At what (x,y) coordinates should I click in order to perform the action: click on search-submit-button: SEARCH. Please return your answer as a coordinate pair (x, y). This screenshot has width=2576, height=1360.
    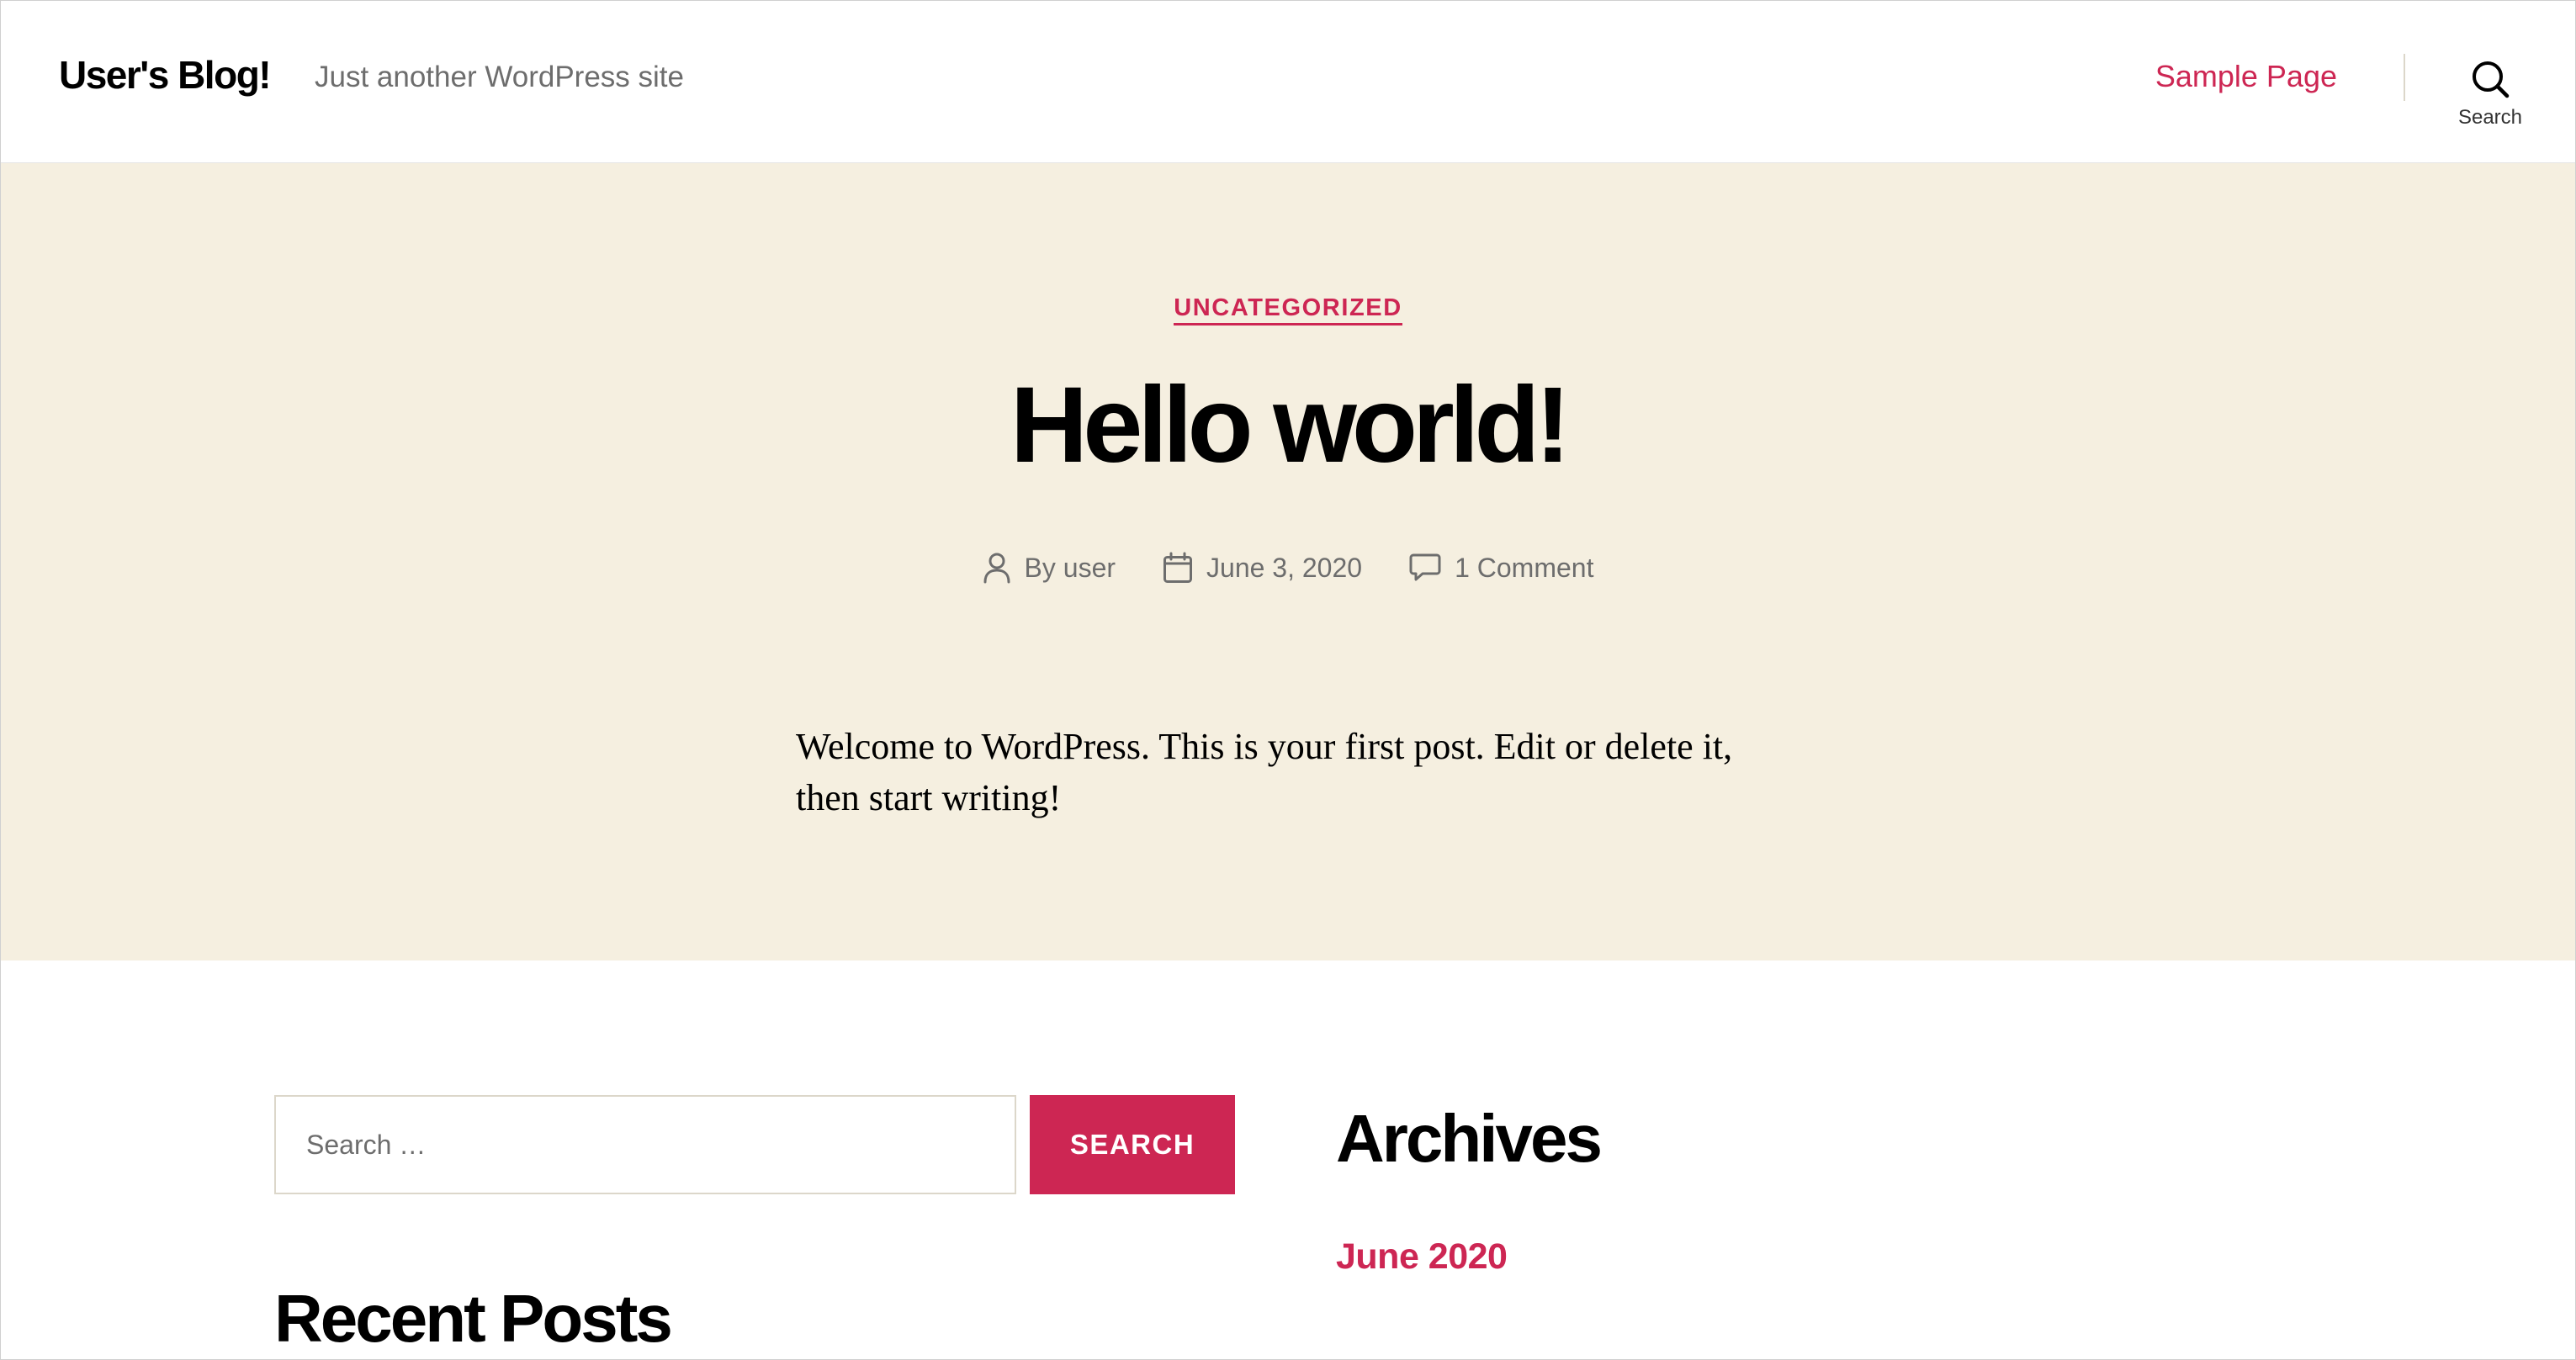
    Looking at the image, I should click on (1132, 1144).